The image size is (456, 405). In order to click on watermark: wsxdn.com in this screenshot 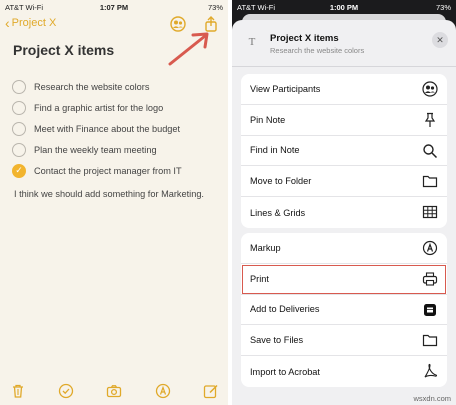, I will do `click(432, 398)`.